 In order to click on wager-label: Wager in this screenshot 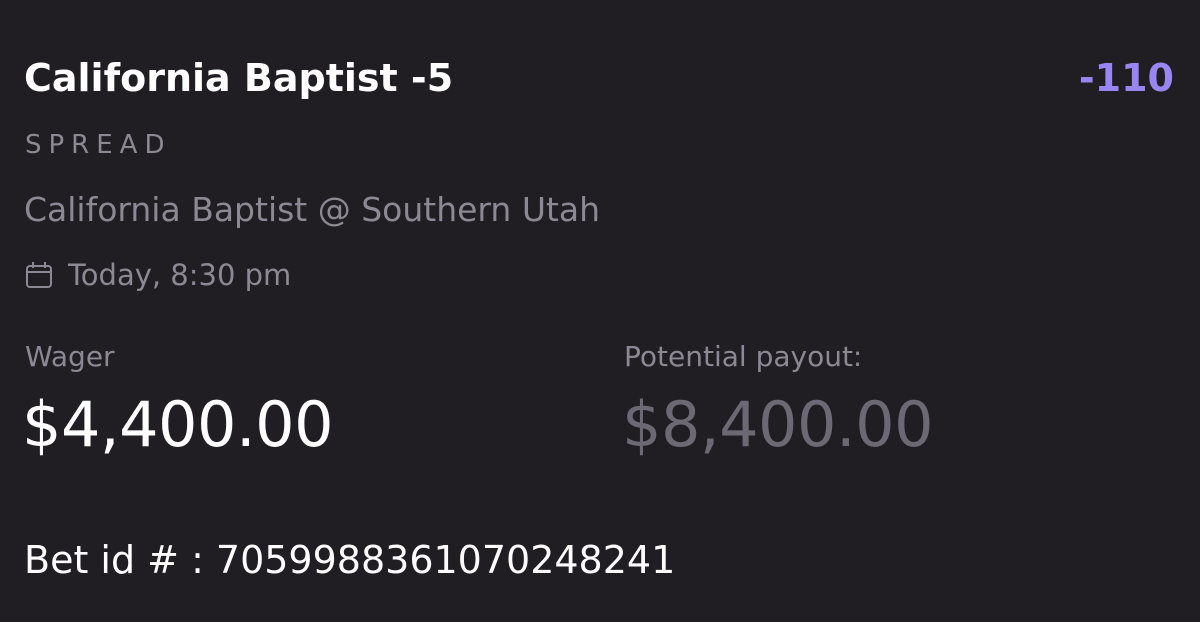, I will do `click(70, 356)`.